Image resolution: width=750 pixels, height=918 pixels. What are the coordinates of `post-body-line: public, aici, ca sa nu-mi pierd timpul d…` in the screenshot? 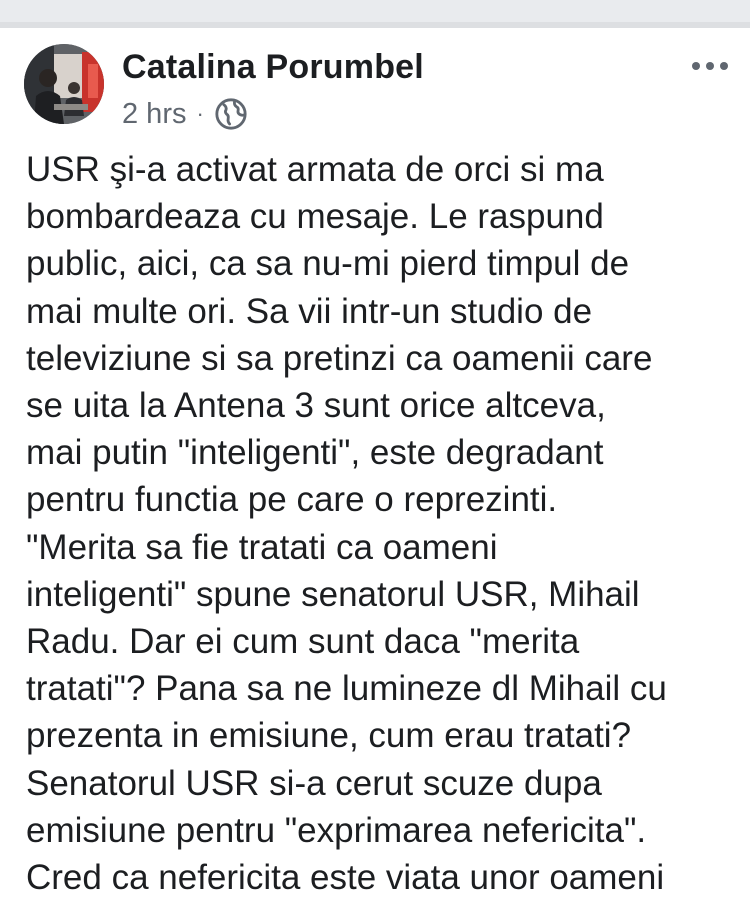 It's located at (328, 264).